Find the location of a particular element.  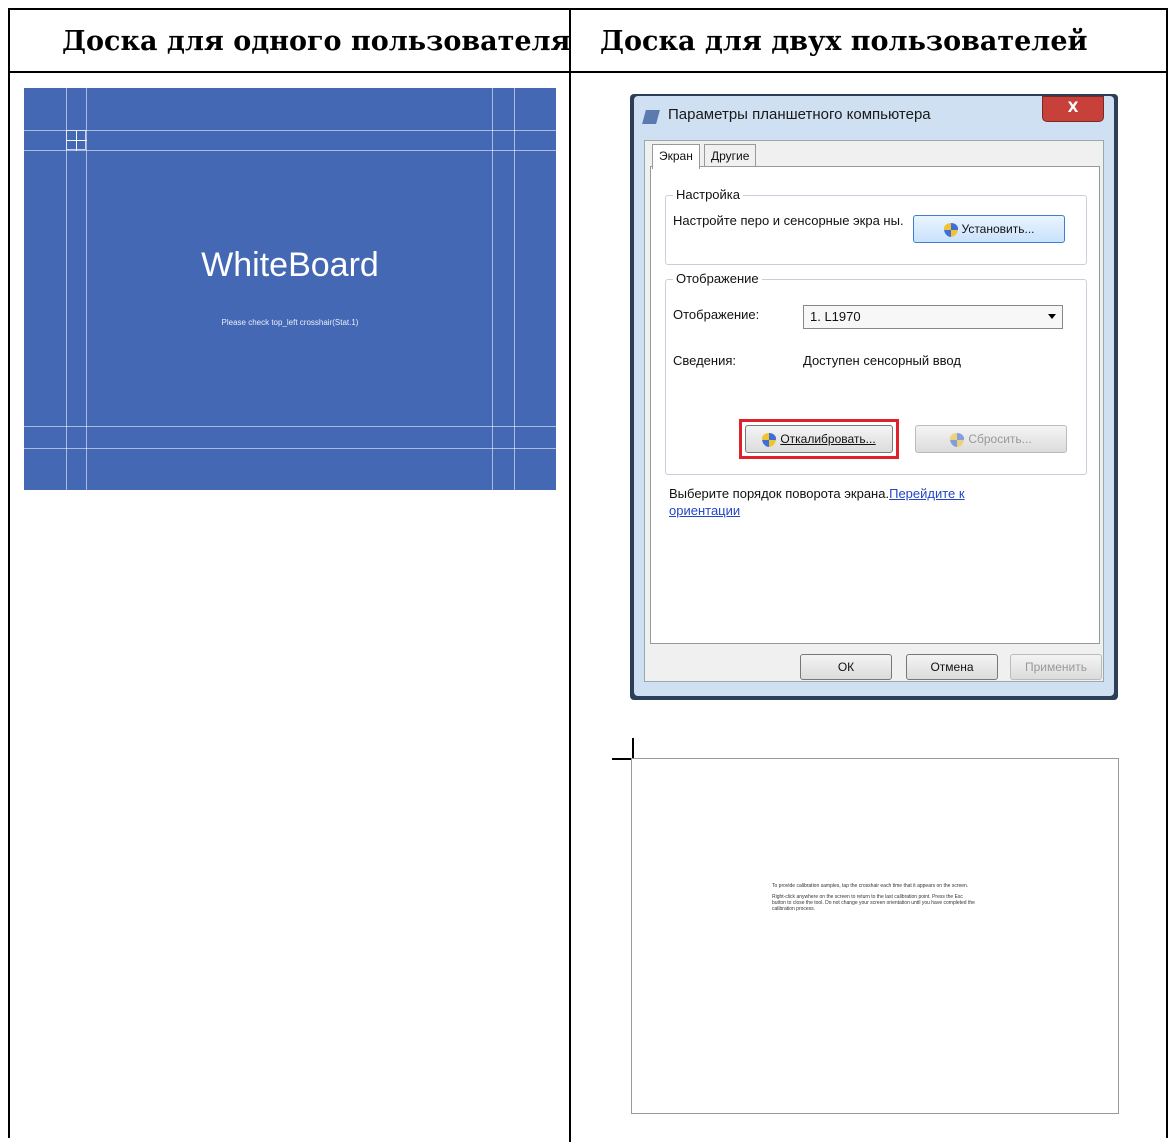

column-divider is located at coordinates (570, 575).